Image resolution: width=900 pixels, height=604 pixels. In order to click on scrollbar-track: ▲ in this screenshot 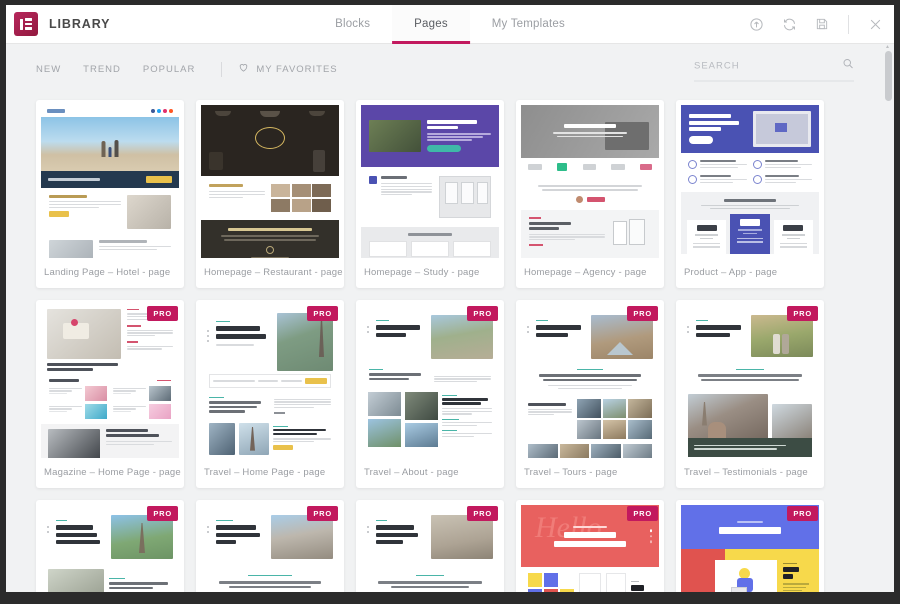, I will do `click(887, 318)`.